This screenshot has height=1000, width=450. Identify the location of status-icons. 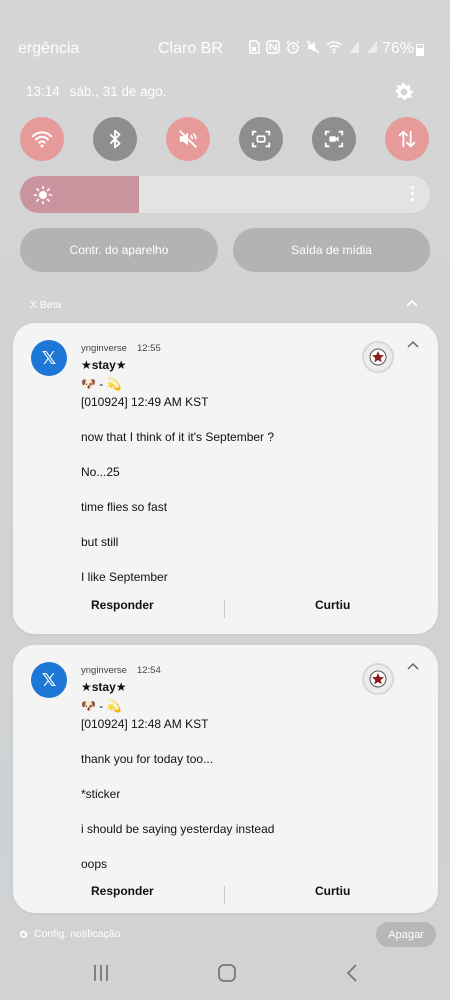
(313, 47).